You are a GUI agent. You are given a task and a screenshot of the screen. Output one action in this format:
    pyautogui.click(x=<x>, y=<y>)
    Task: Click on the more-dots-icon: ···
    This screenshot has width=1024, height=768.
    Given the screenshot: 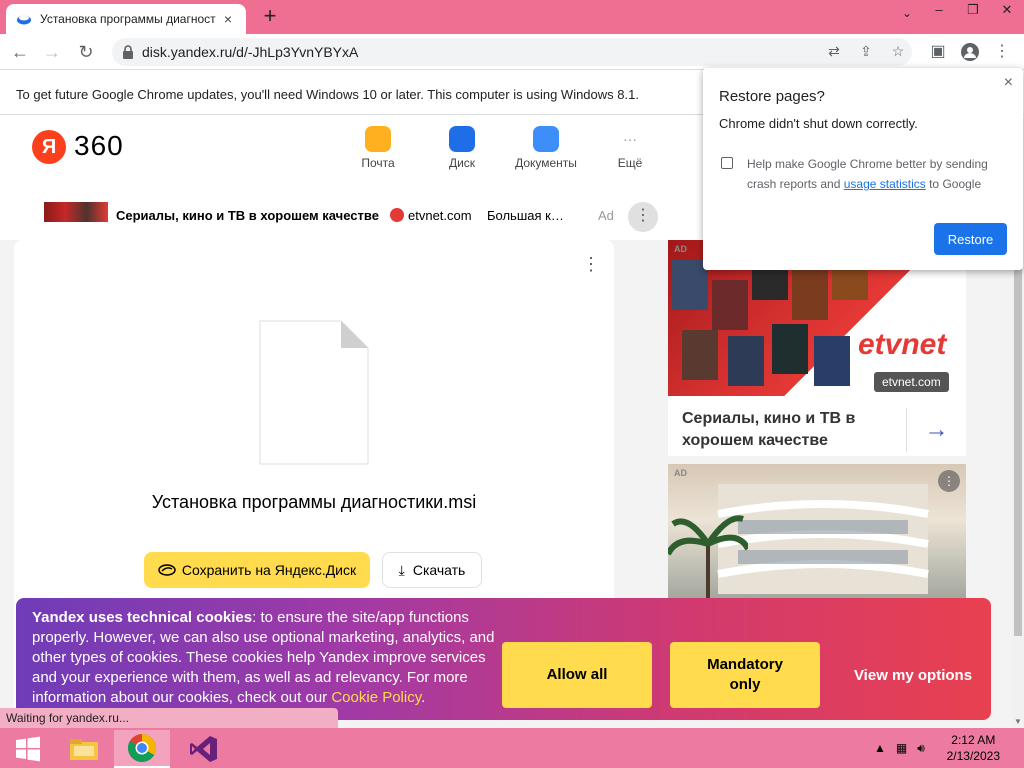 What is the action you would take?
    pyautogui.click(x=630, y=139)
    